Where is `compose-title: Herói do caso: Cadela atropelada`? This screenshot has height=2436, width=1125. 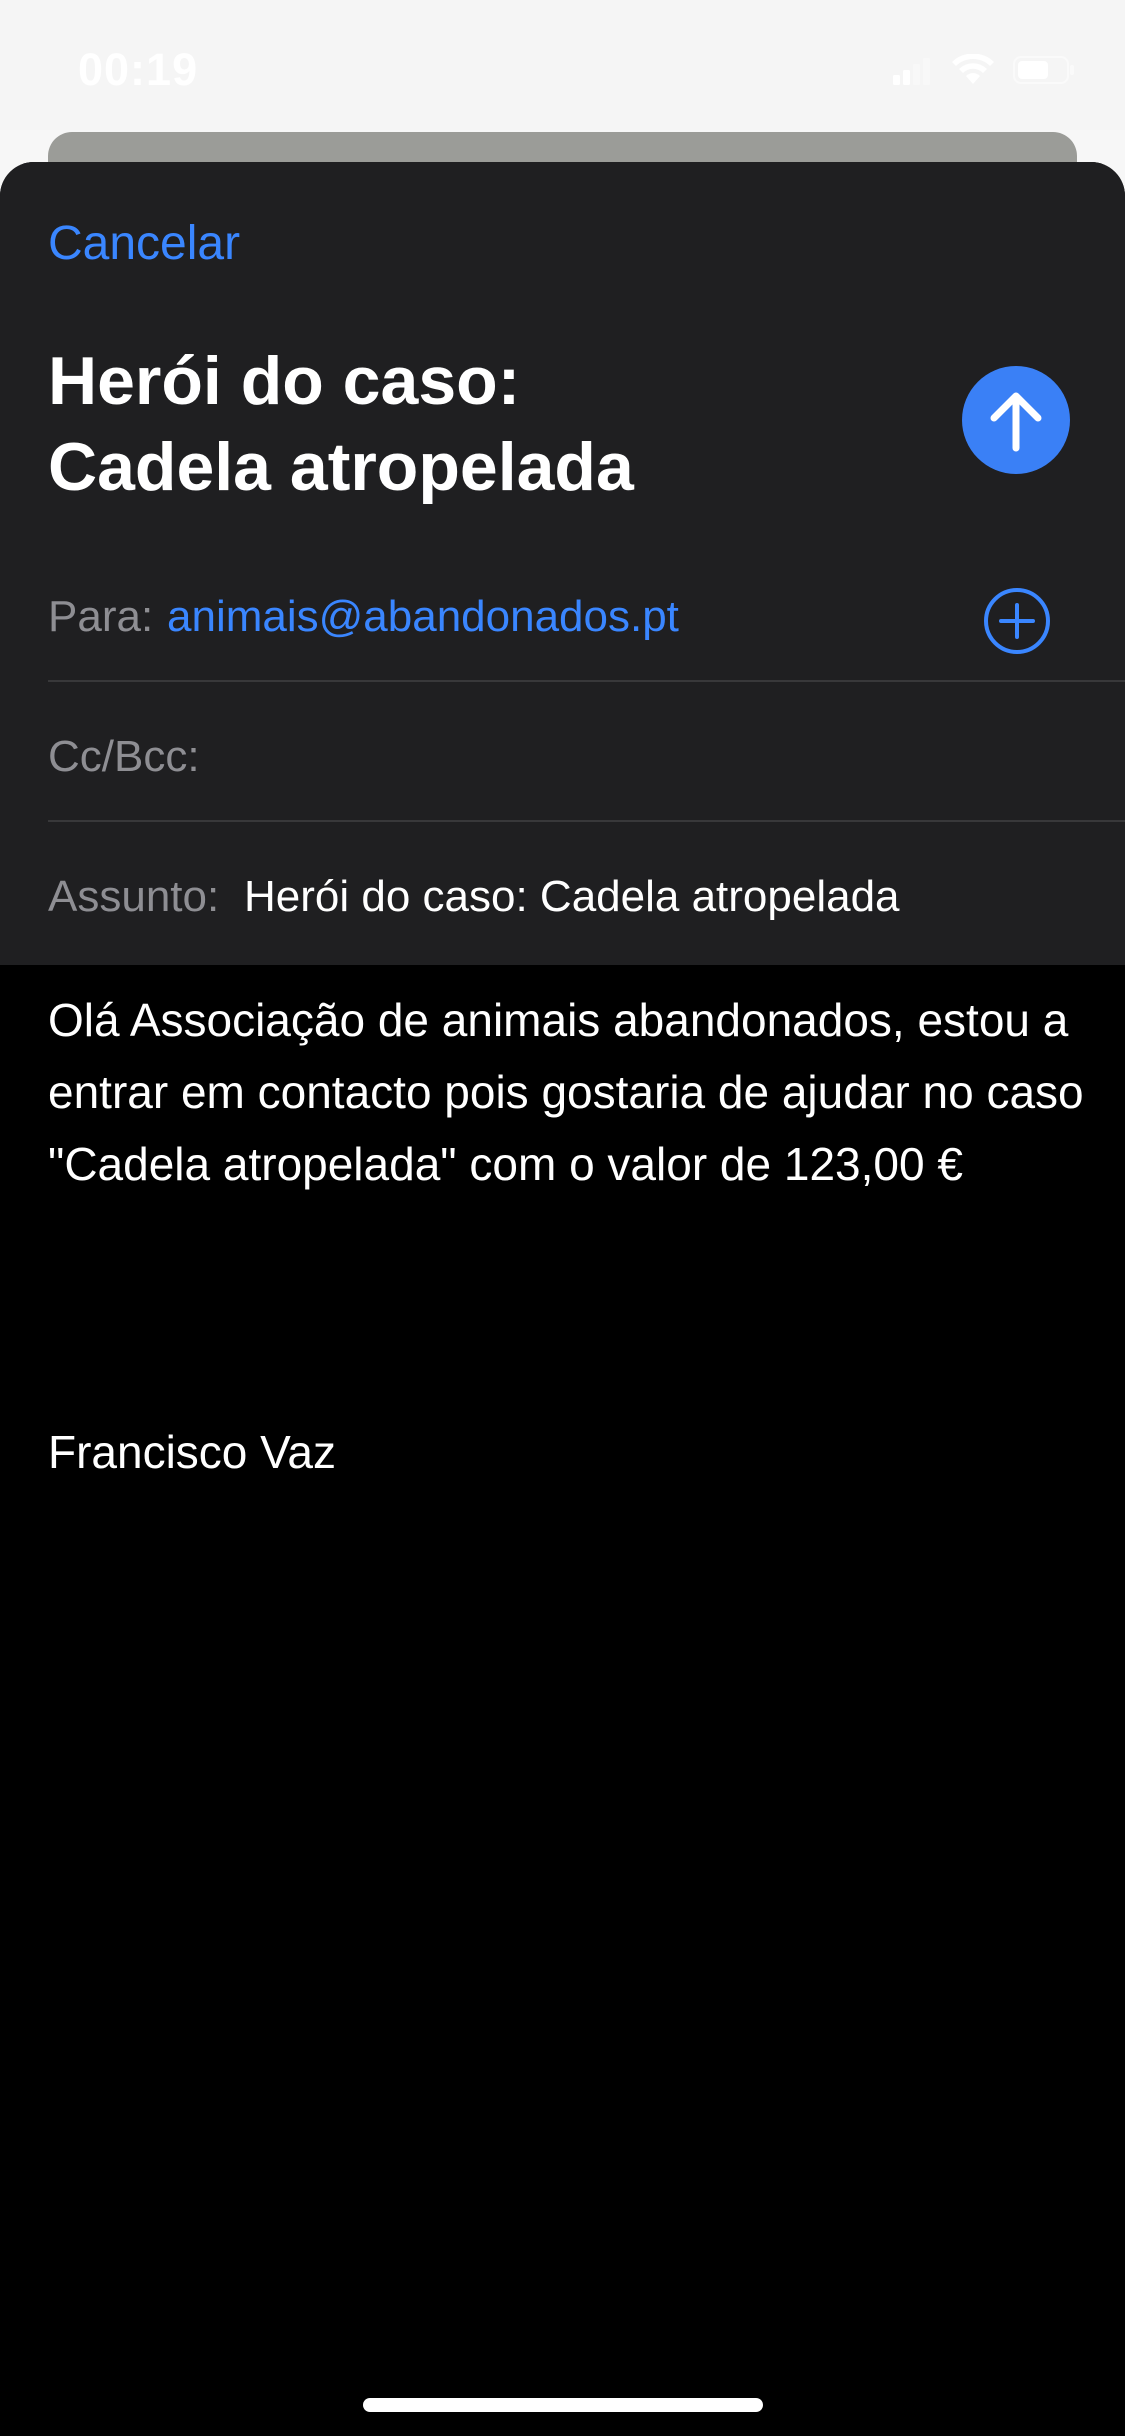 compose-title: Herói do caso: Cadela atropelada is located at coordinates (341, 424).